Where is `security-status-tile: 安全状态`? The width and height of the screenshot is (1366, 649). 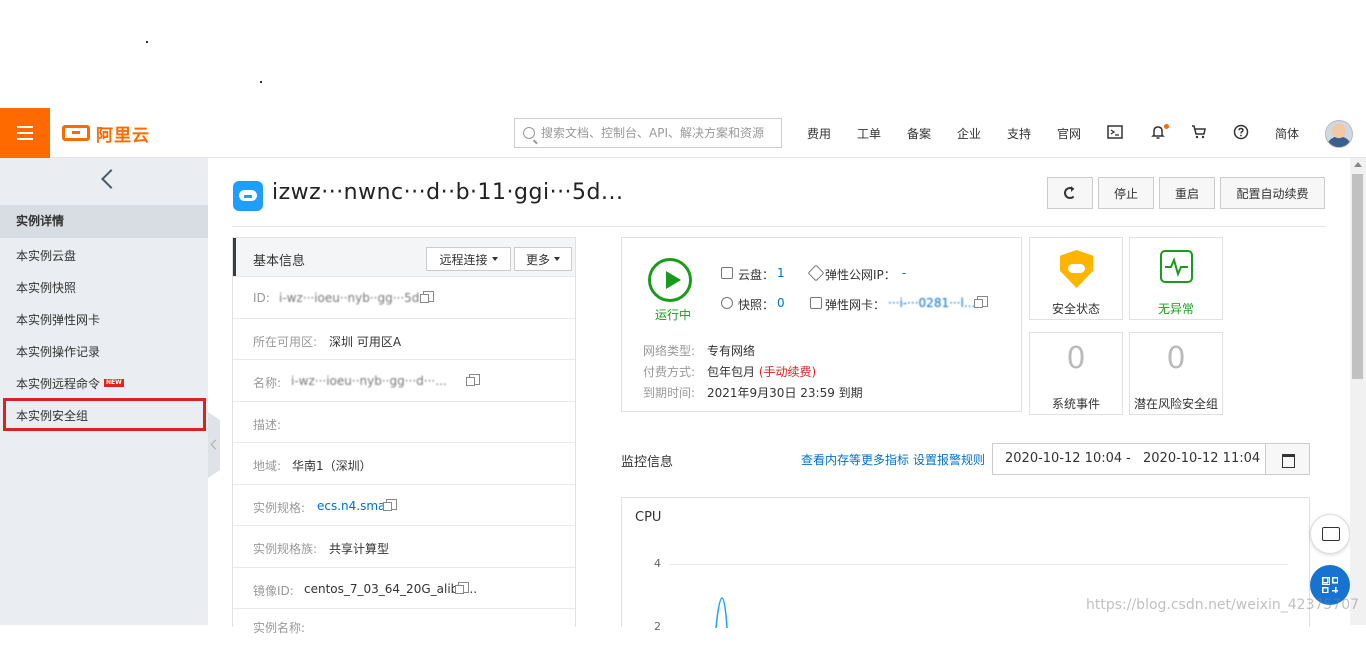 security-status-tile: 安全状态 is located at coordinates (1076, 278).